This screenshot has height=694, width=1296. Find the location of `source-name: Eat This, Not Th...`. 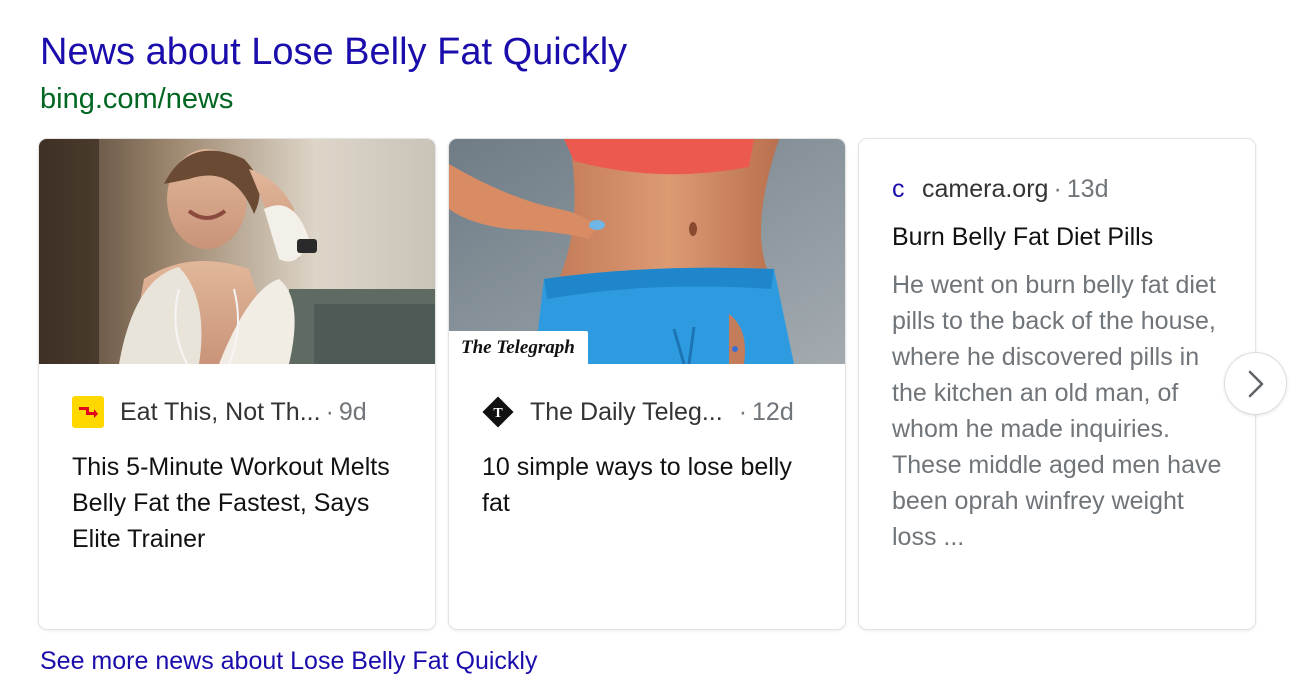

source-name: Eat This, Not Th... is located at coordinates (220, 411).